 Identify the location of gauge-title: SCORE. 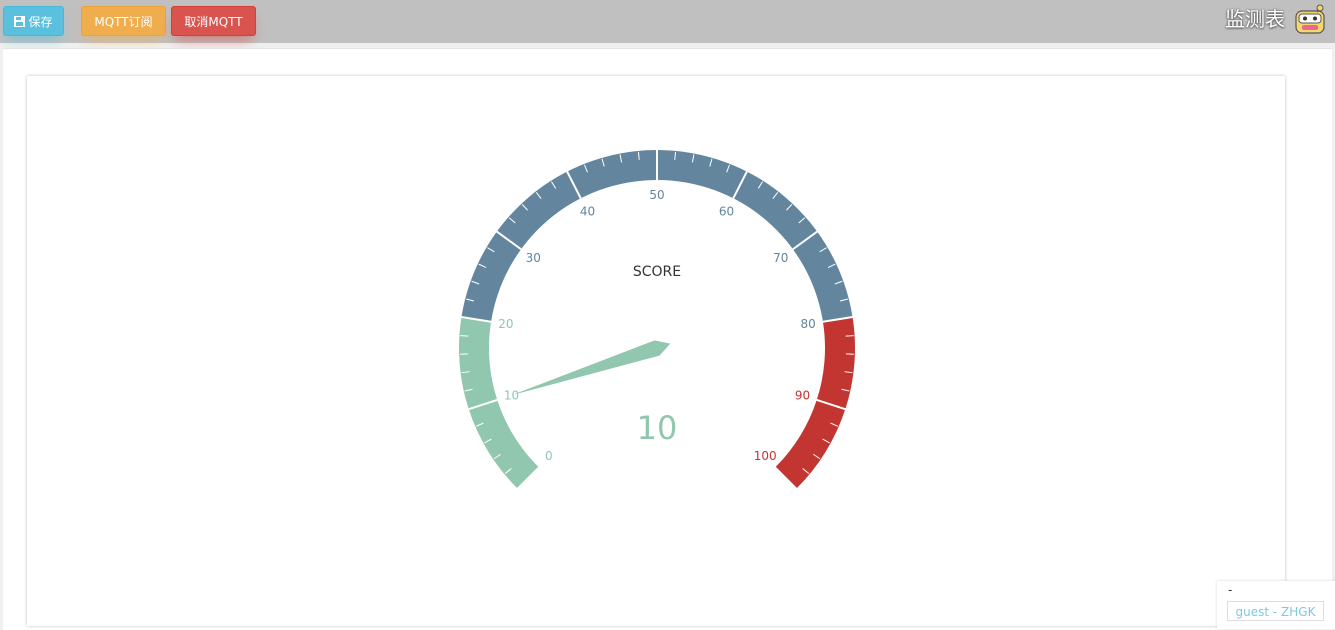
(657, 272).